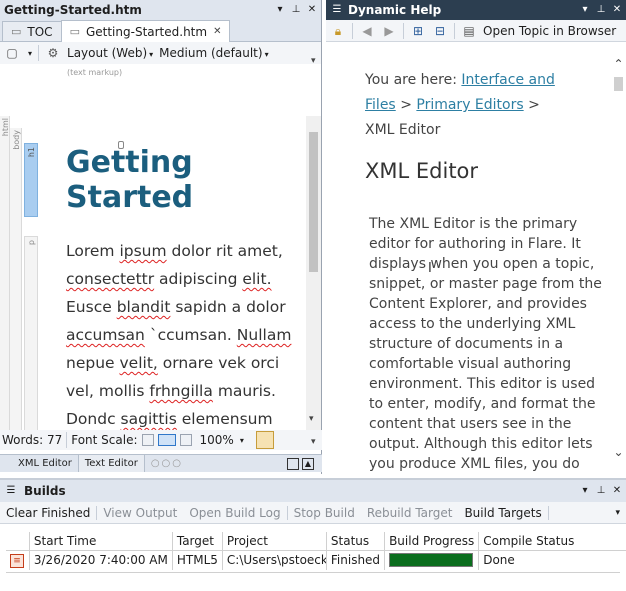 This screenshot has width=626, height=591. Describe the element at coordinates (217, 440) in the screenshot. I see `zoom-level: 100%` at that location.